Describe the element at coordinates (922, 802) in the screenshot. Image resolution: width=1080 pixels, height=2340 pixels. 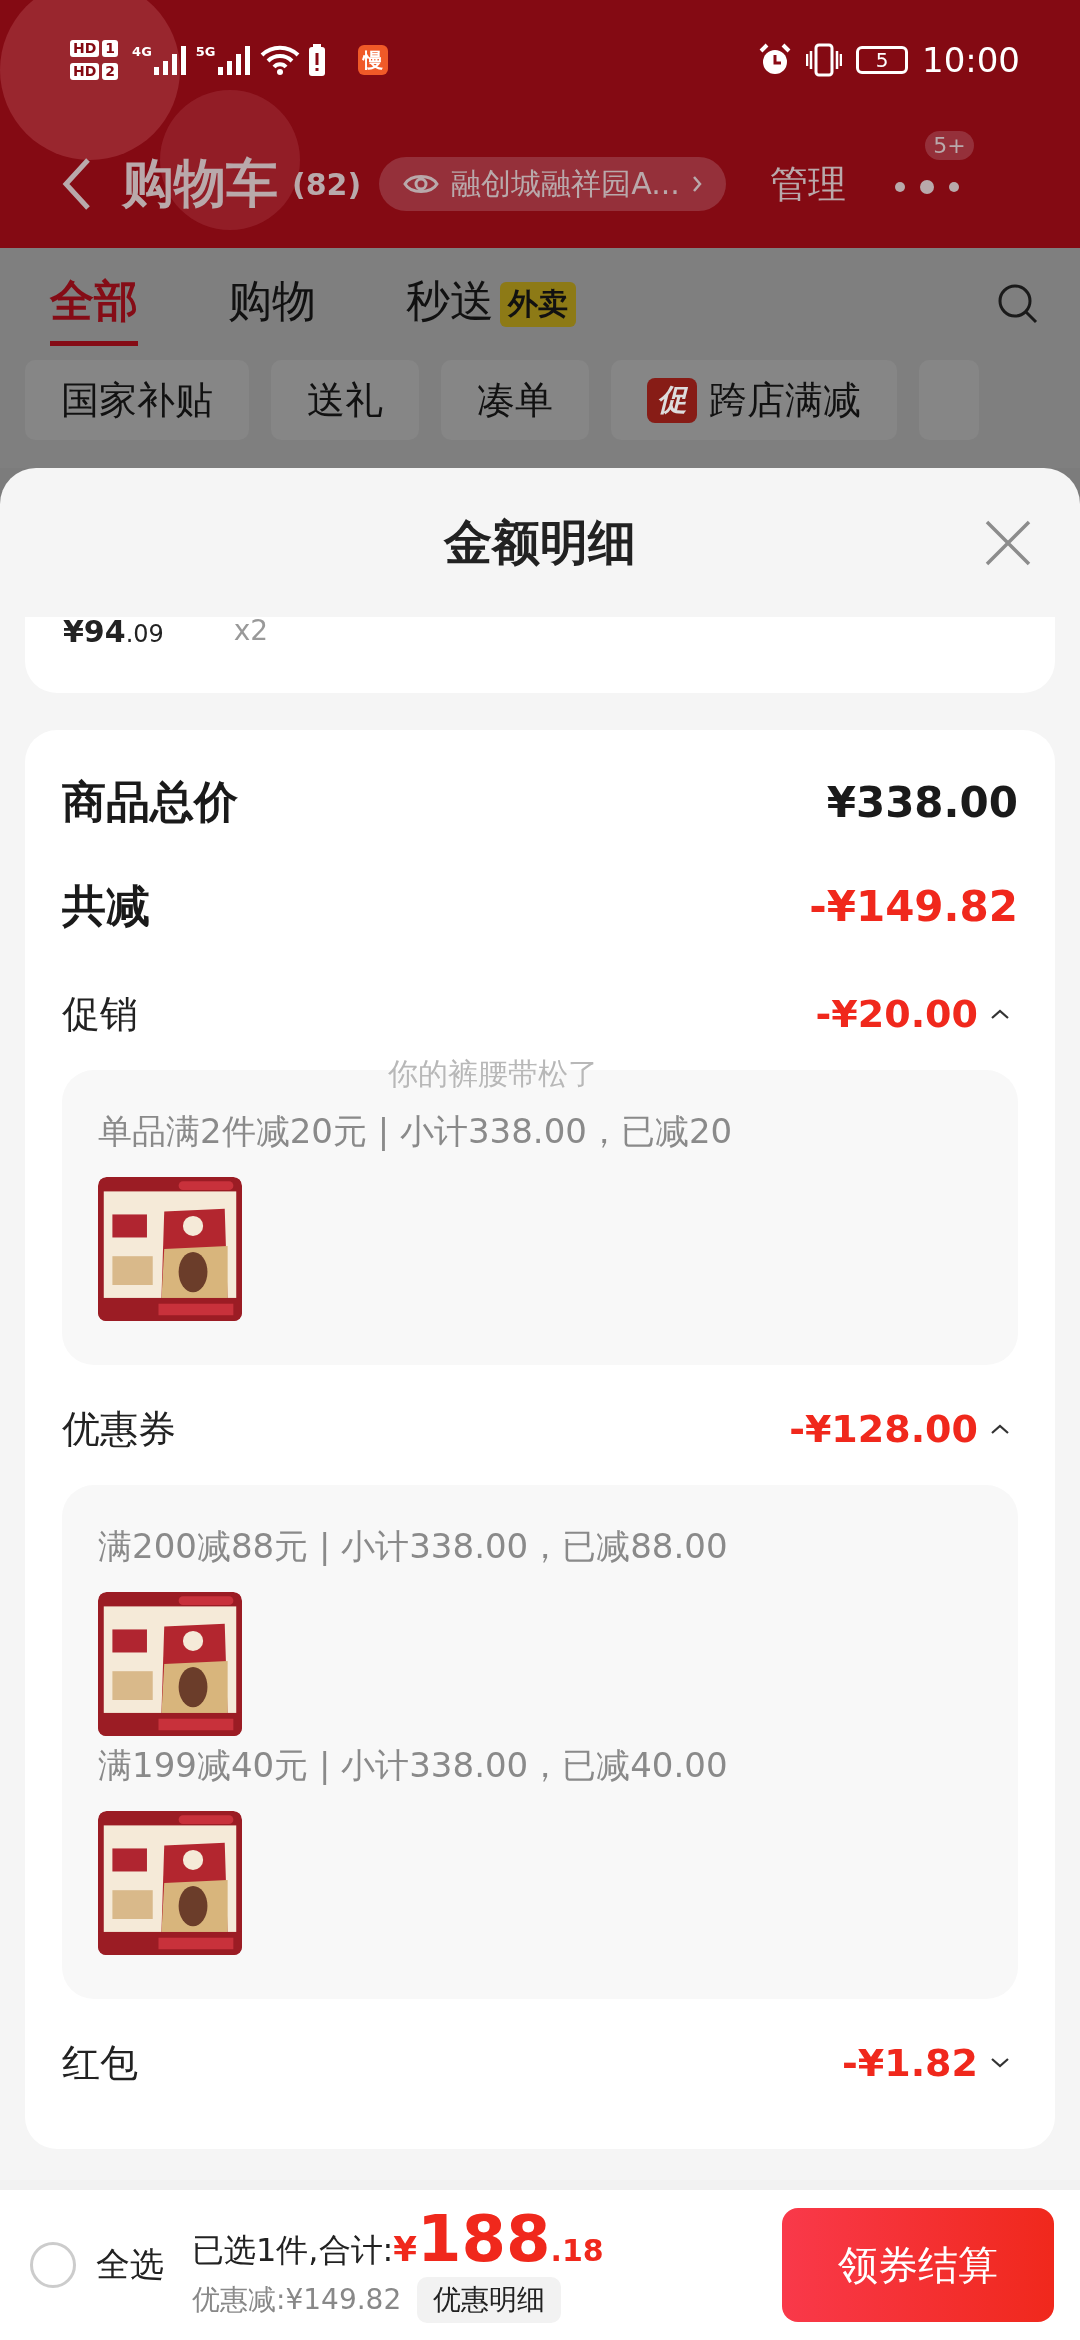
I see `total-amount: ¥338.00` at that location.